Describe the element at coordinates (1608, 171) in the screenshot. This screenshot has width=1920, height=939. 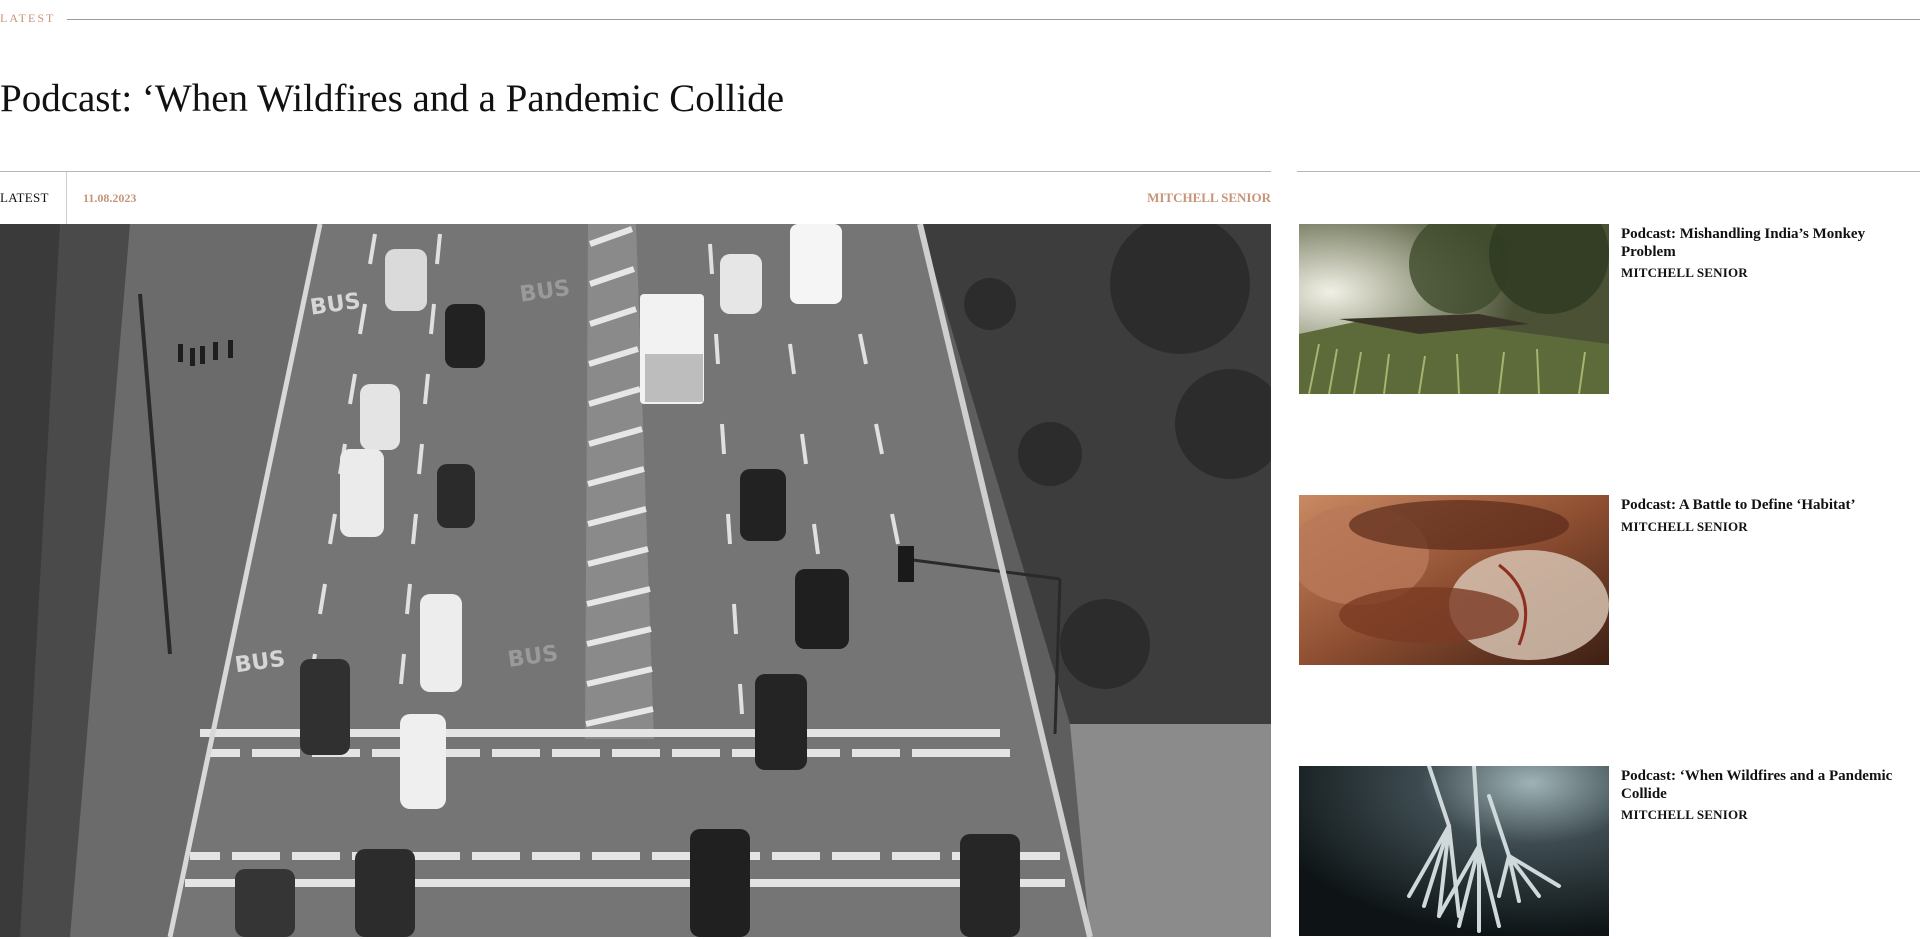
I see `sidebar-top-rule` at that location.